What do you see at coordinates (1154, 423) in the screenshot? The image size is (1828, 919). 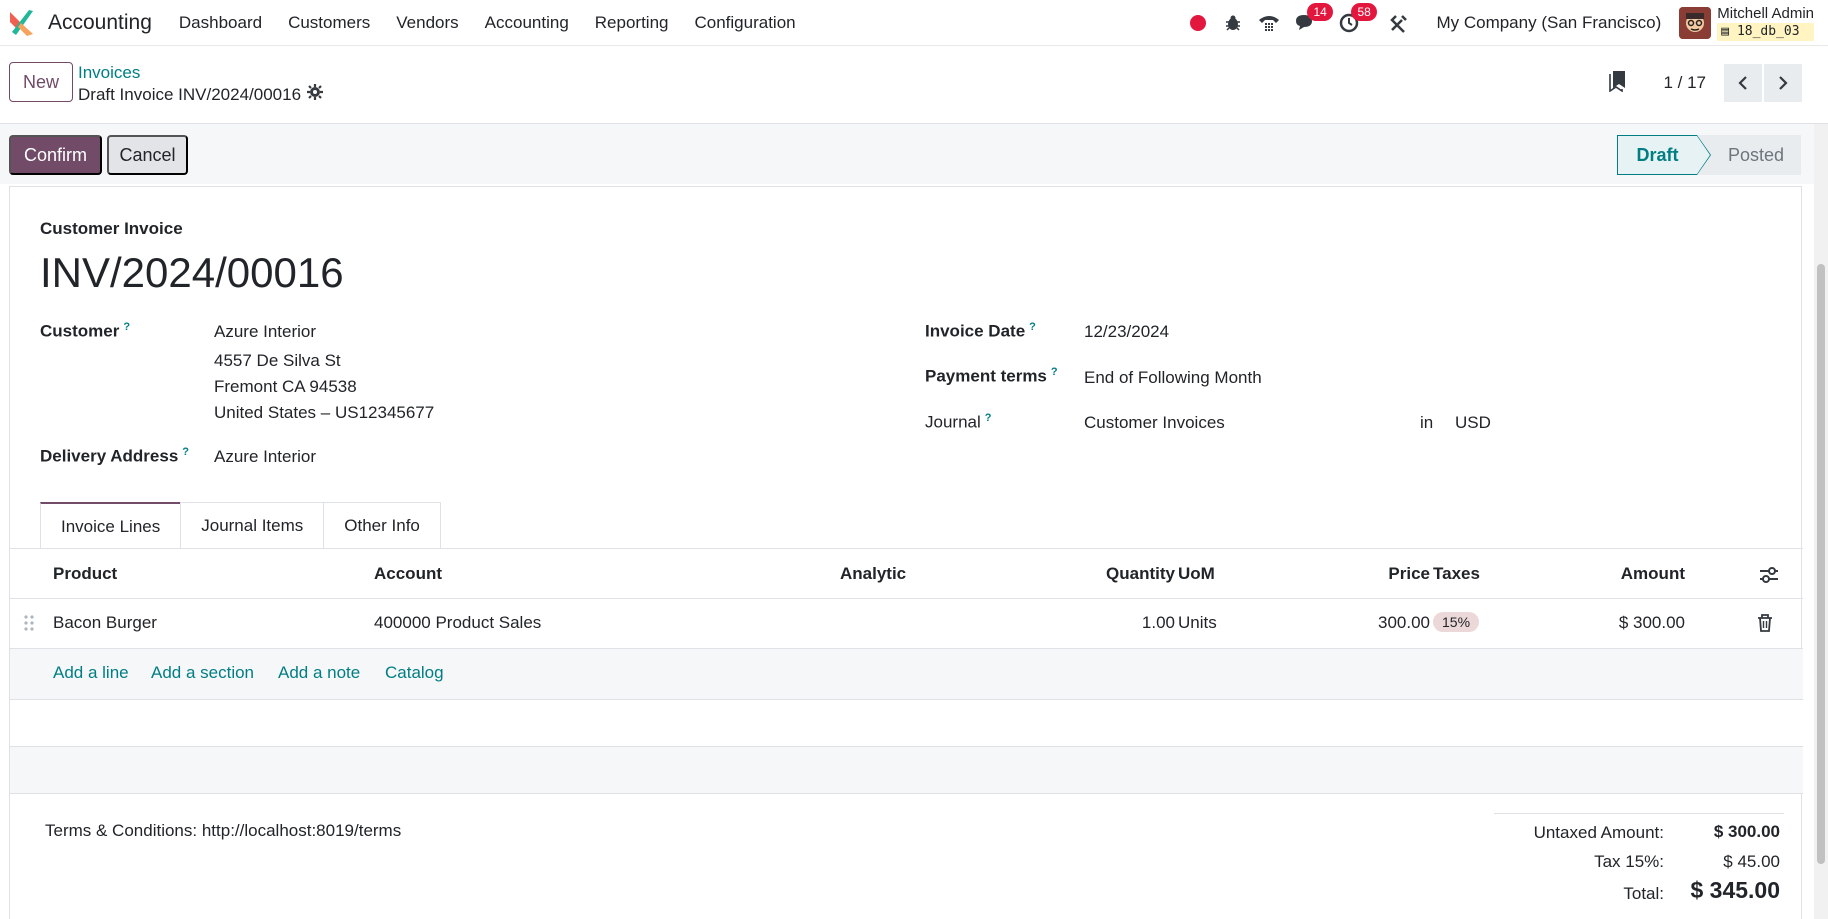 I see `journal-field: Customer Invoices` at bounding box center [1154, 423].